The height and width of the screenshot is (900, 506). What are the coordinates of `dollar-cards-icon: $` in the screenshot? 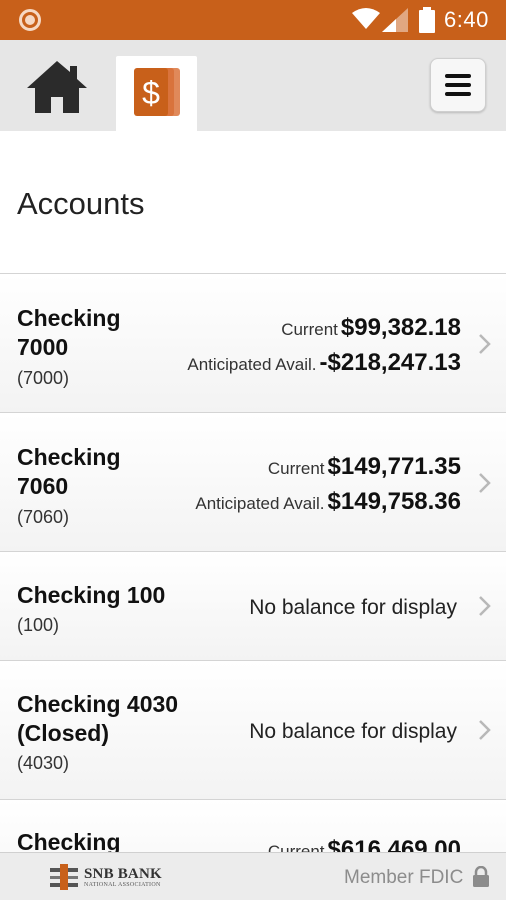 It's located at (157, 92).